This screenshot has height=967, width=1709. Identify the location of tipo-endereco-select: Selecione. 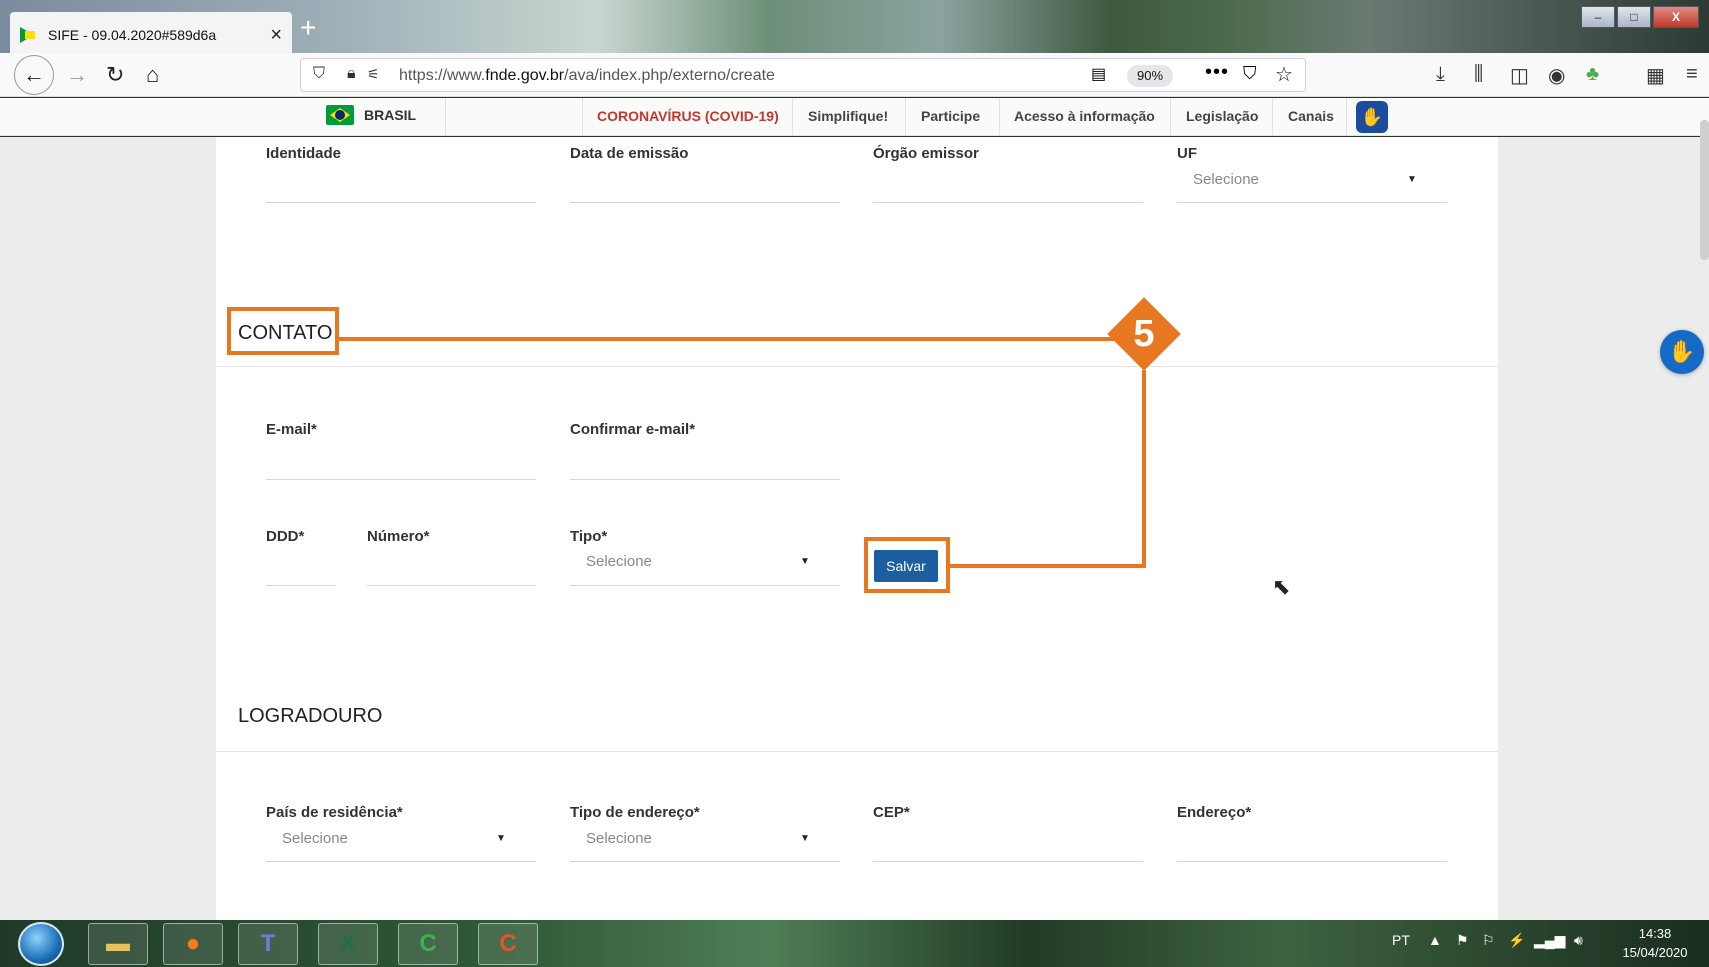
(619, 838).